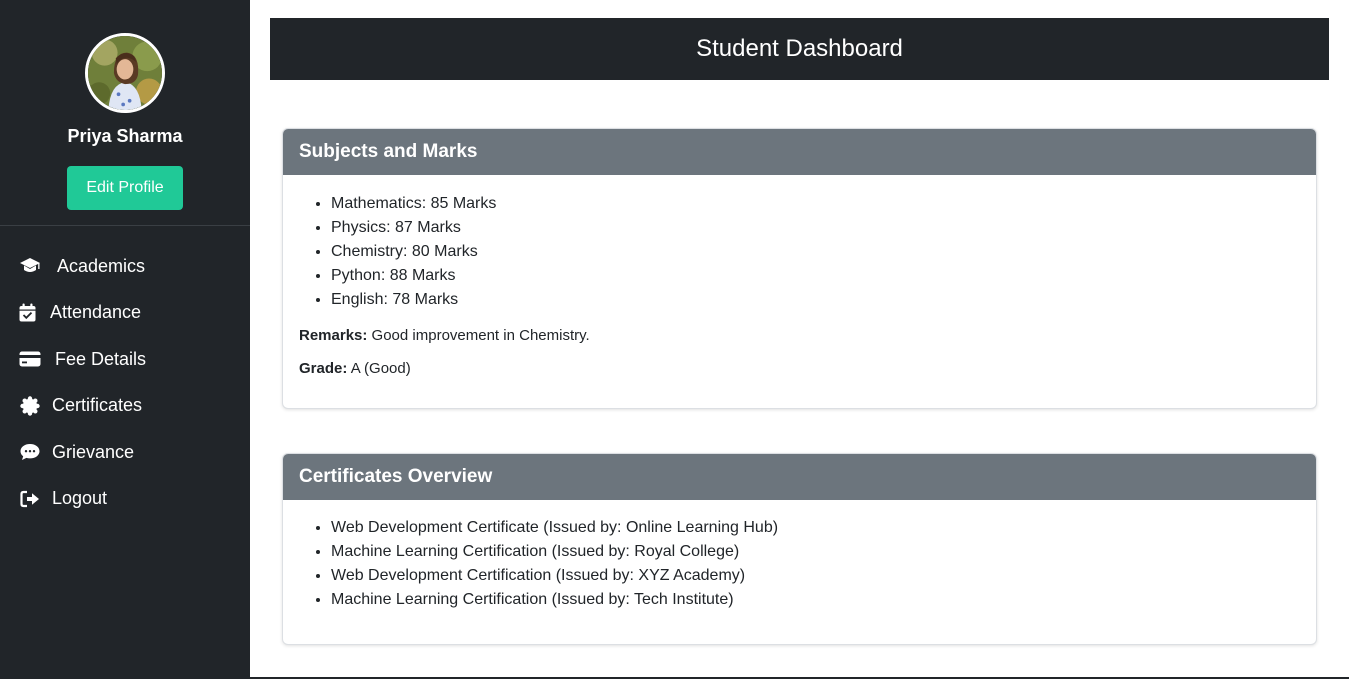 The width and height of the screenshot is (1349, 679). I want to click on profile-section: Priya Sharma Edit Profile, so click(125, 113).